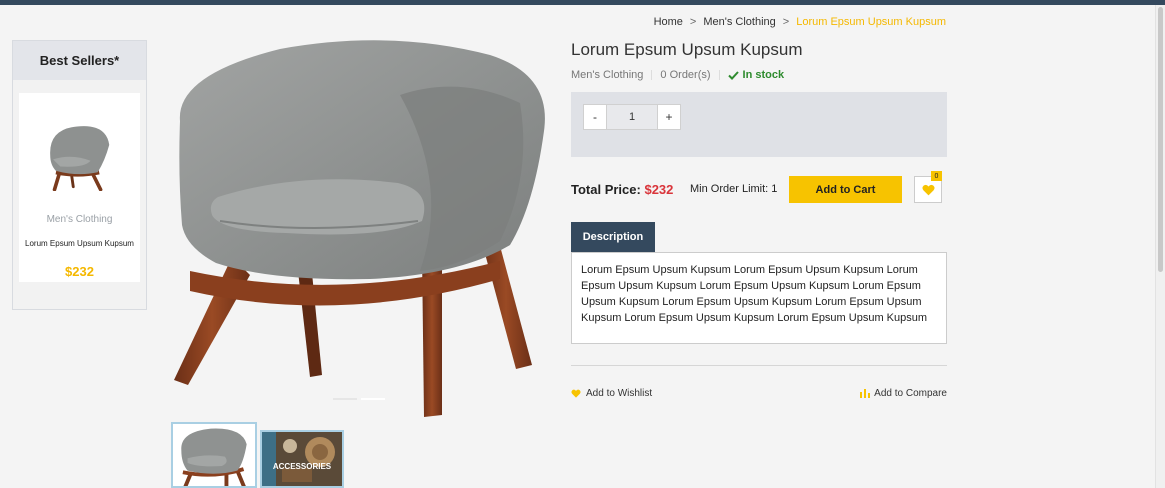 Image resolution: width=1165 pixels, height=488 pixels. Describe the element at coordinates (607, 75) in the screenshot. I see `product-category: Men's Clothing` at that location.